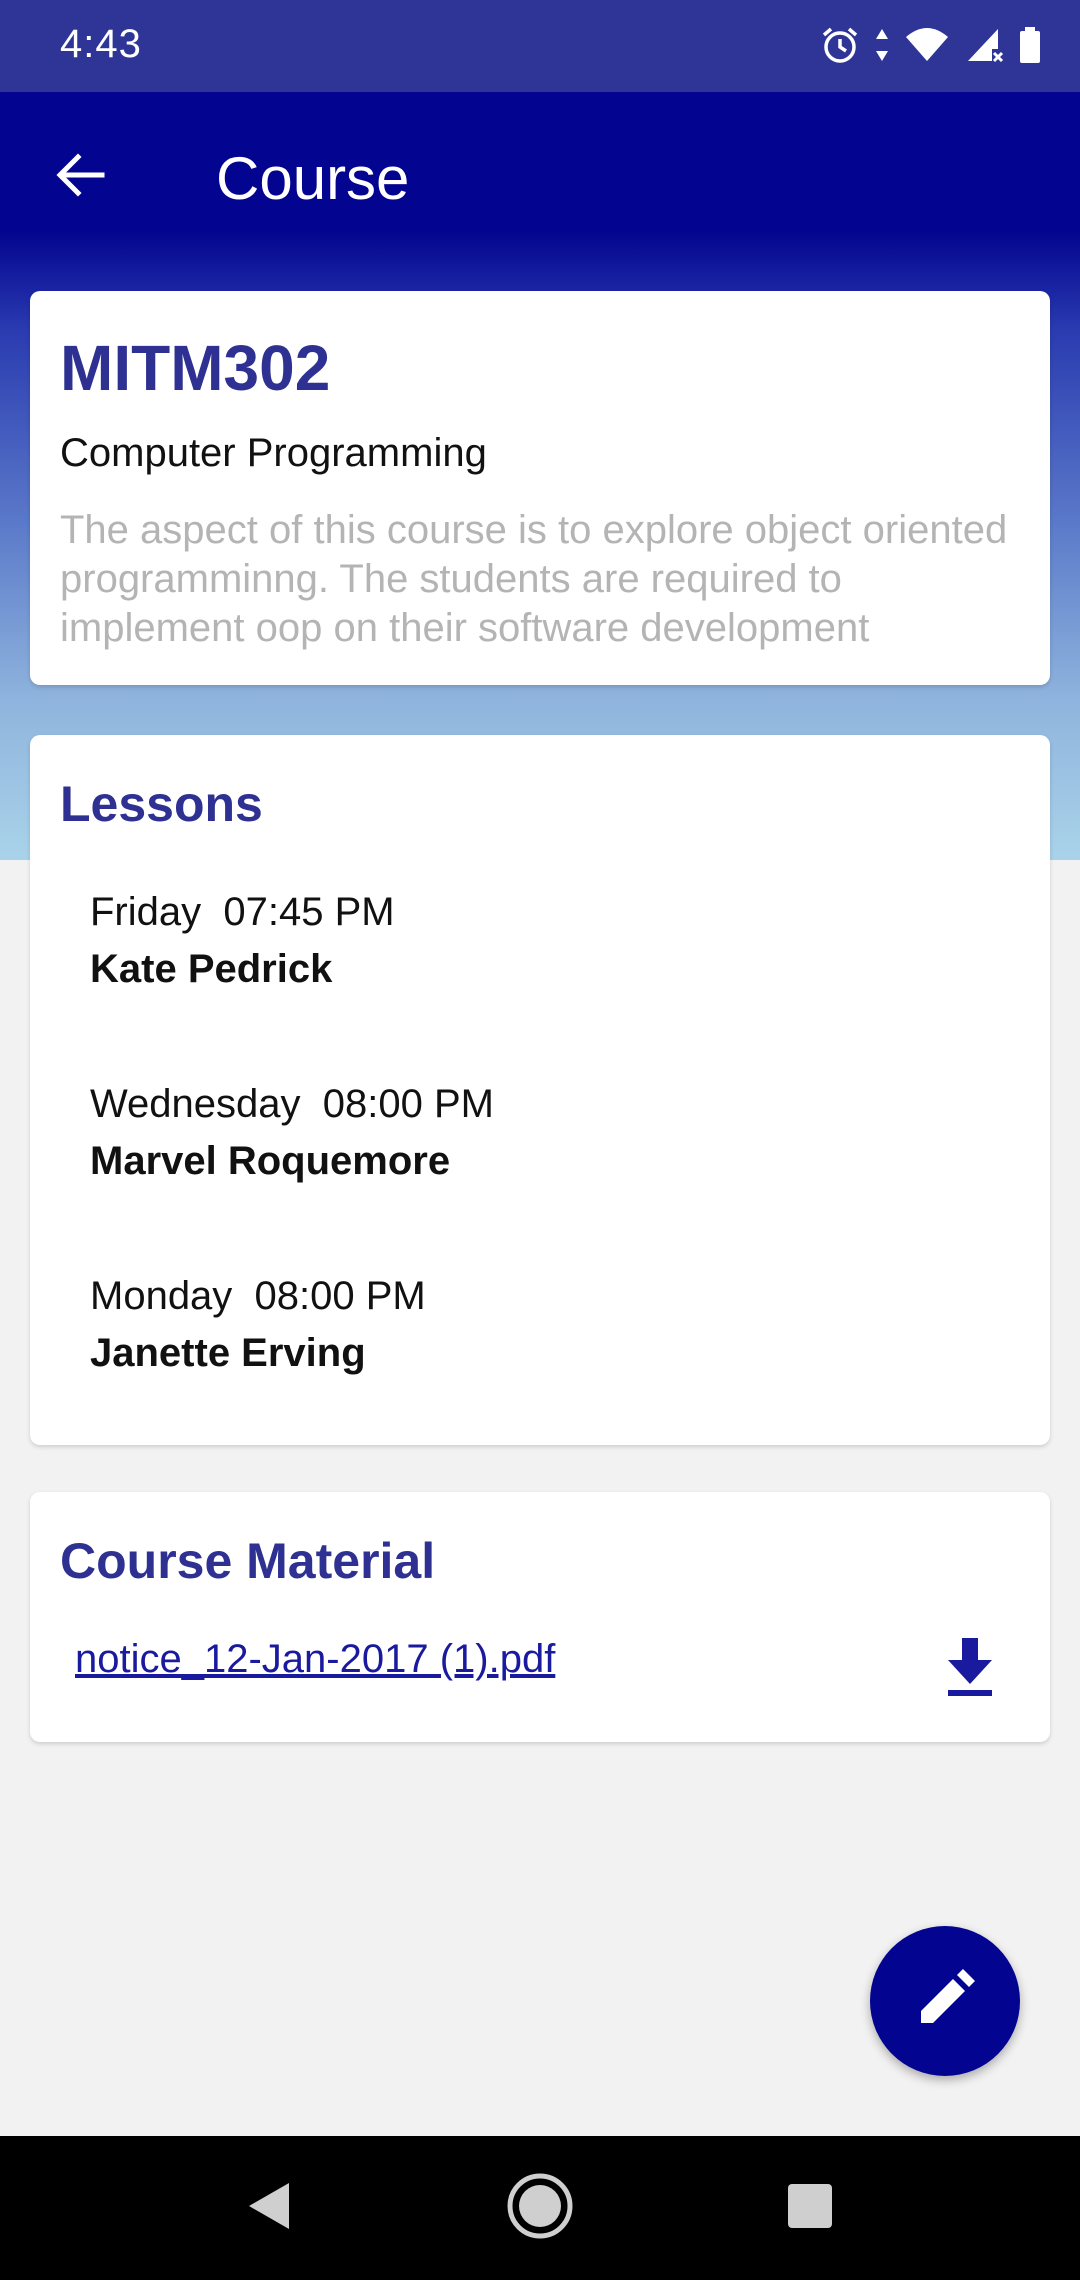 Image resolution: width=1080 pixels, height=2280 pixels. What do you see at coordinates (984, 47) in the screenshot?
I see `signal-icon` at bounding box center [984, 47].